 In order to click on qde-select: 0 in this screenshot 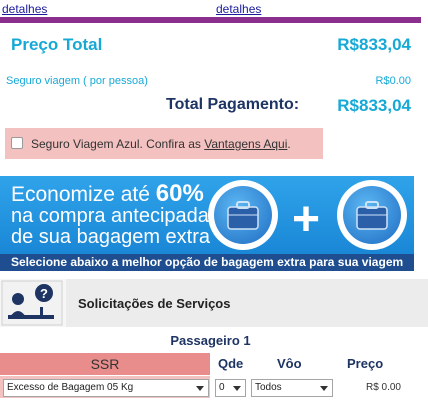, I will do `click(230, 388)`.